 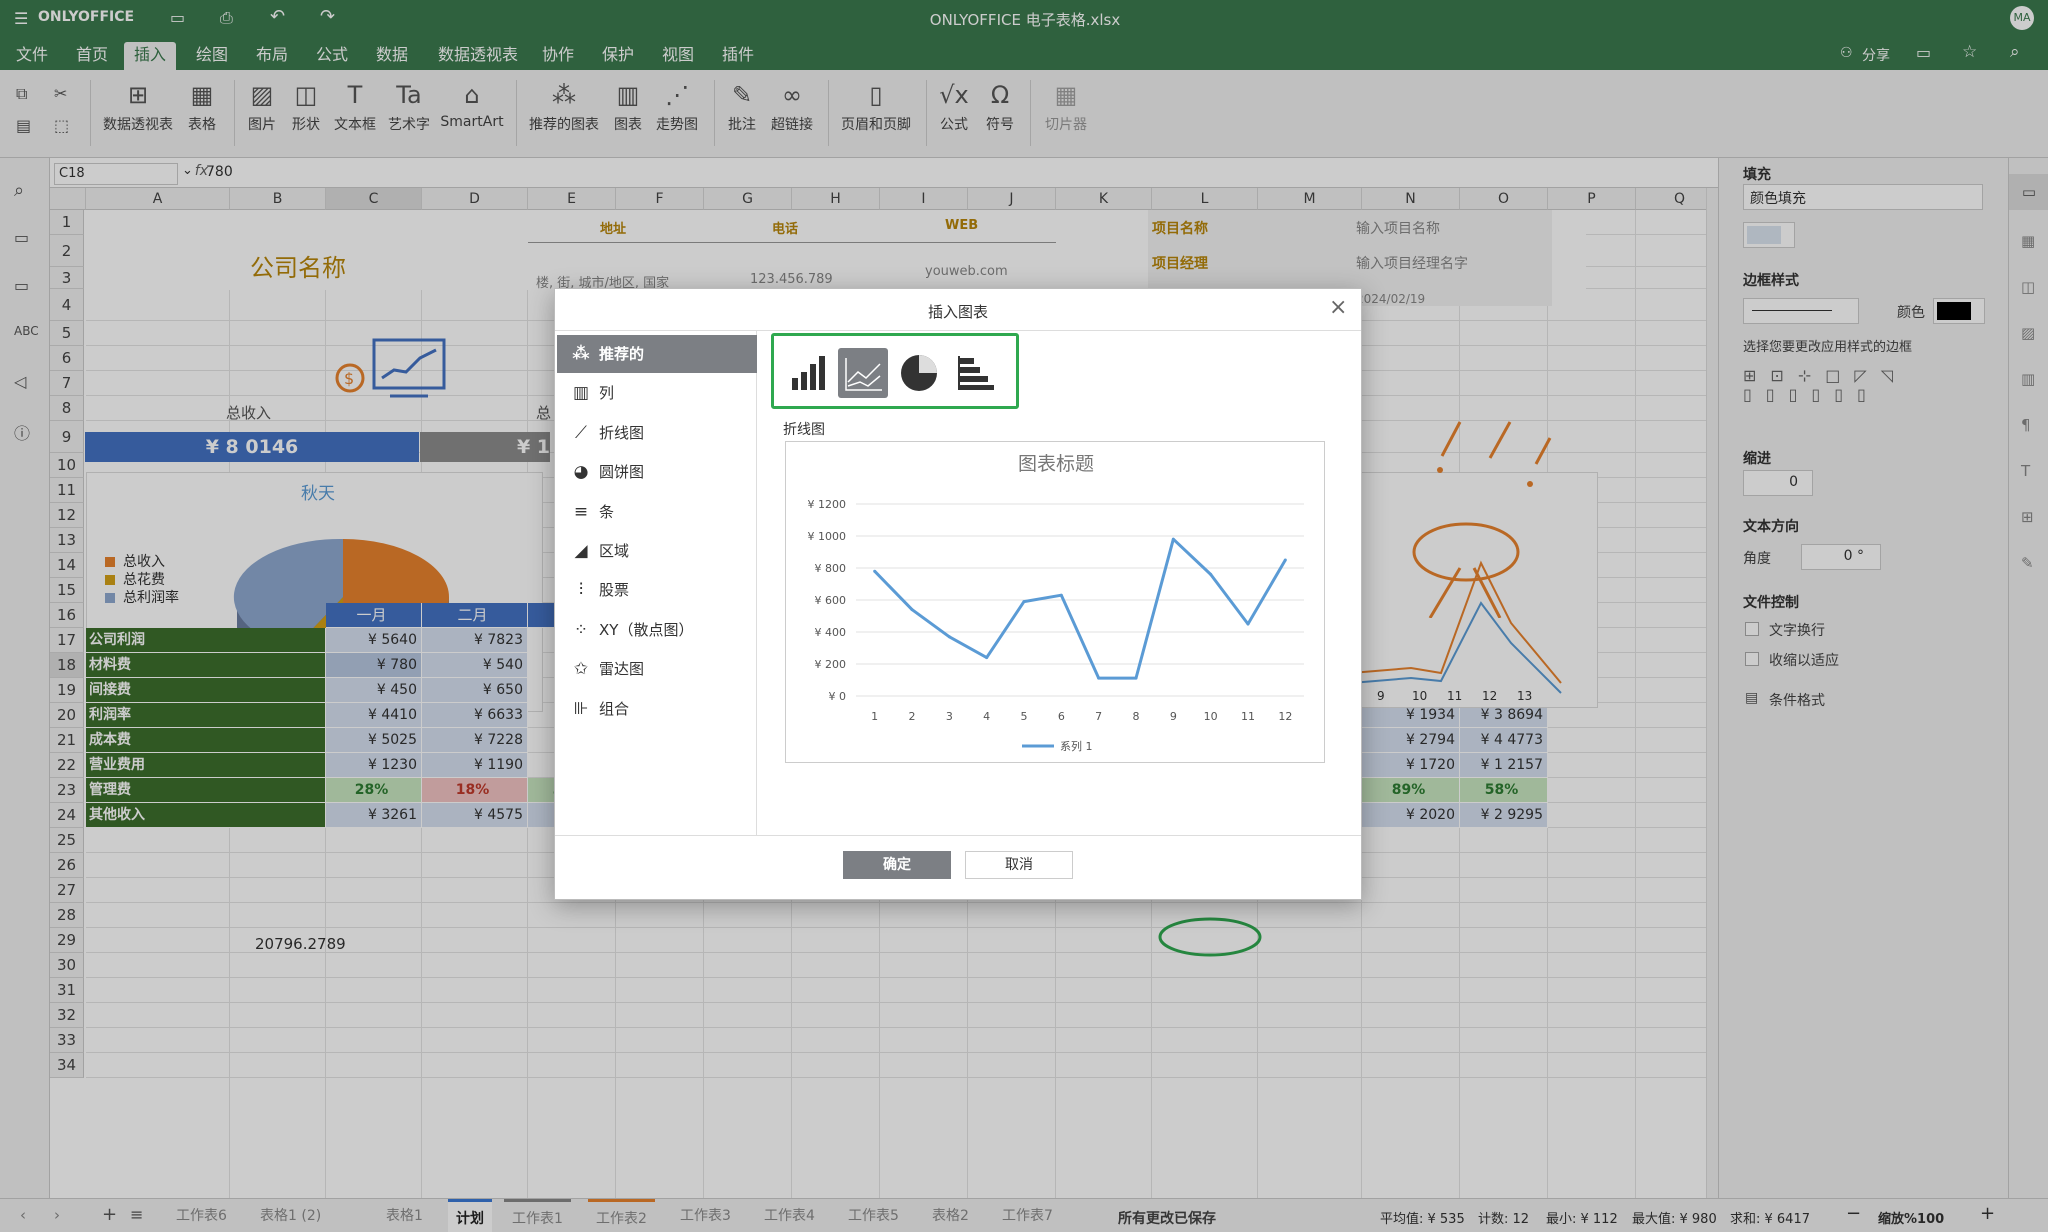 What do you see at coordinates (838, 696) in the screenshot?
I see `y-tick-label: ¥ 0` at bounding box center [838, 696].